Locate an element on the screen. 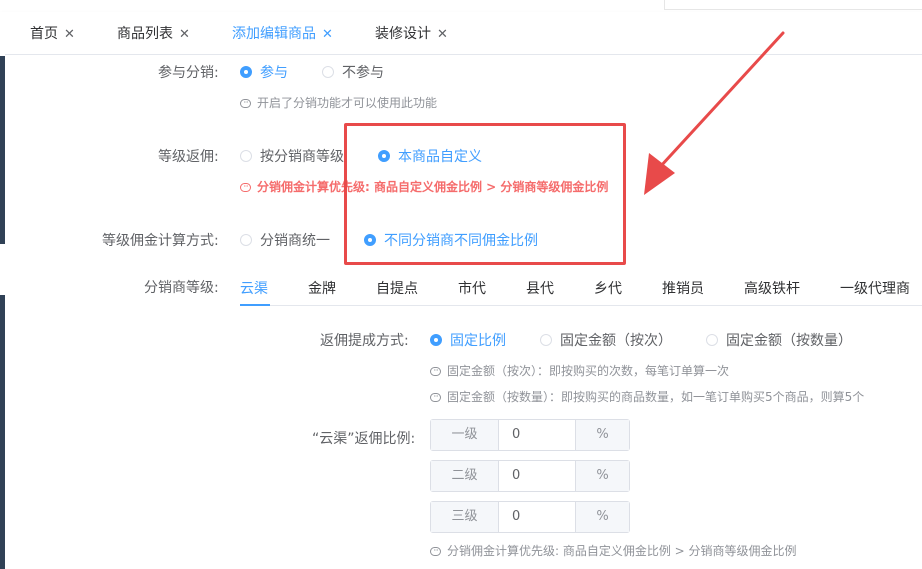  radio-participate-yes: 参与 is located at coordinates (264, 72).